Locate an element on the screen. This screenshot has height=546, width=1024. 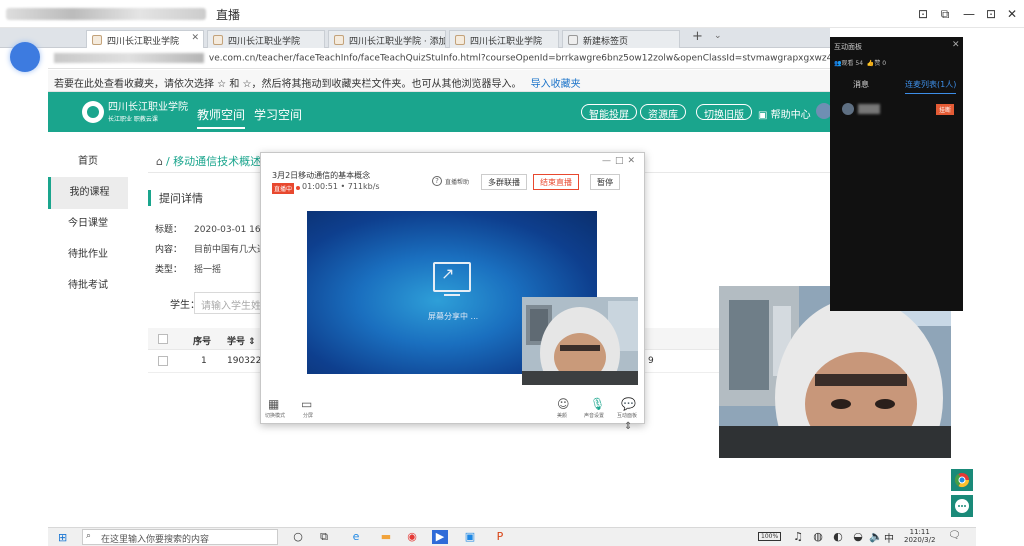
windows-start-icon: ⊞ is located at coordinates (62, 537).